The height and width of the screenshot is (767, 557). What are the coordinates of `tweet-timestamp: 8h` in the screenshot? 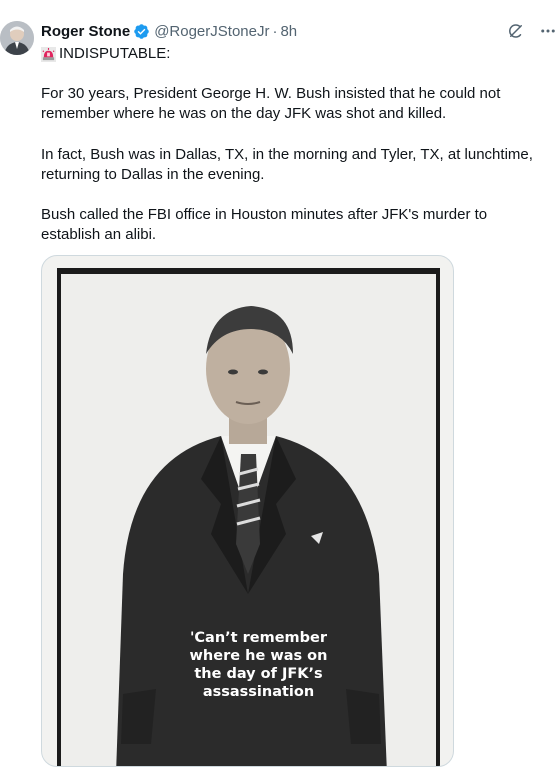 It's located at (288, 31).